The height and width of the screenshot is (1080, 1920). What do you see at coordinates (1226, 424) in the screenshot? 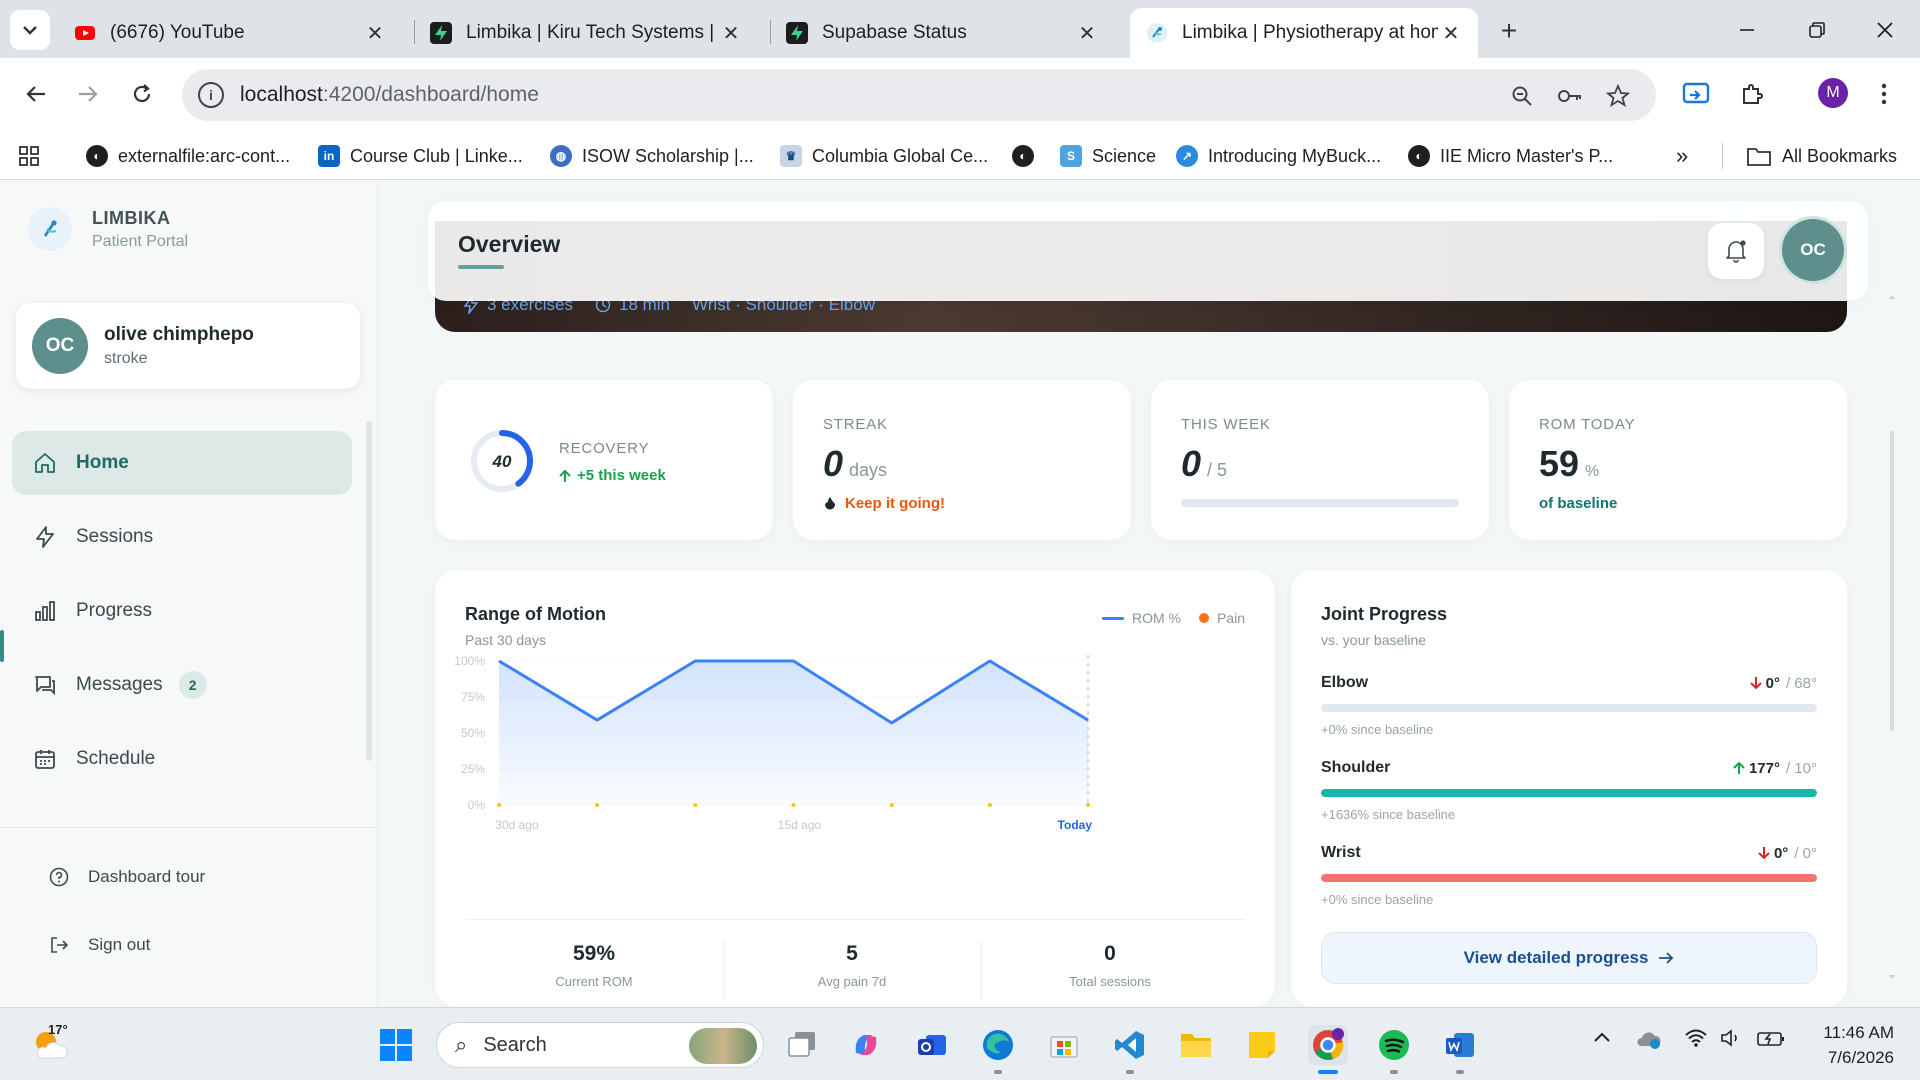
I see `week-label: THIS WEEK` at bounding box center [1226, 424].